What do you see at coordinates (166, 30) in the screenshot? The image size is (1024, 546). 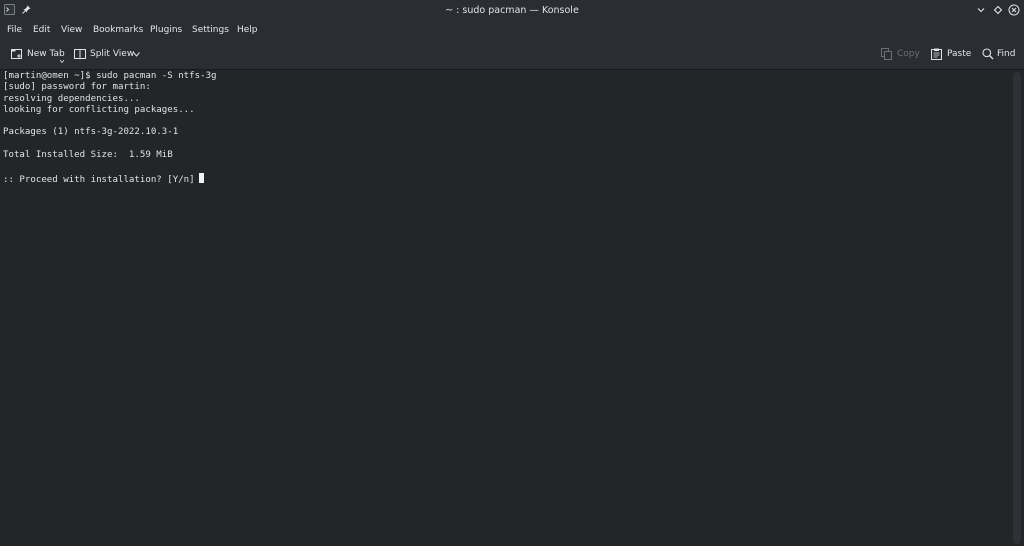 I see `menu-plugins: Plugins` at bounding box center [166, 30].